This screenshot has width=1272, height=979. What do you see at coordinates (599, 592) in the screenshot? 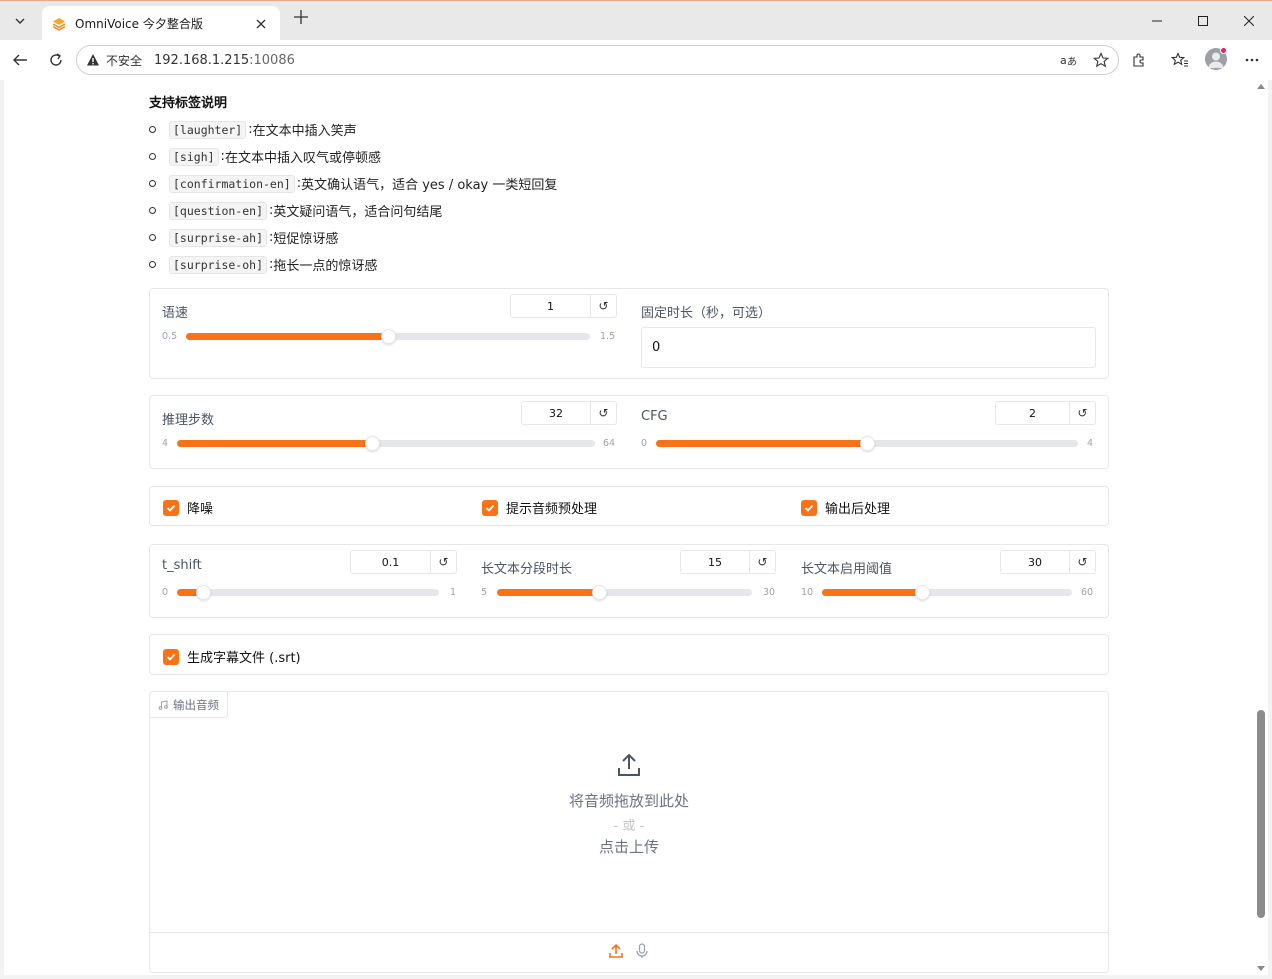
I see `segment-slider-thumb` at bounding box center [599, 592].